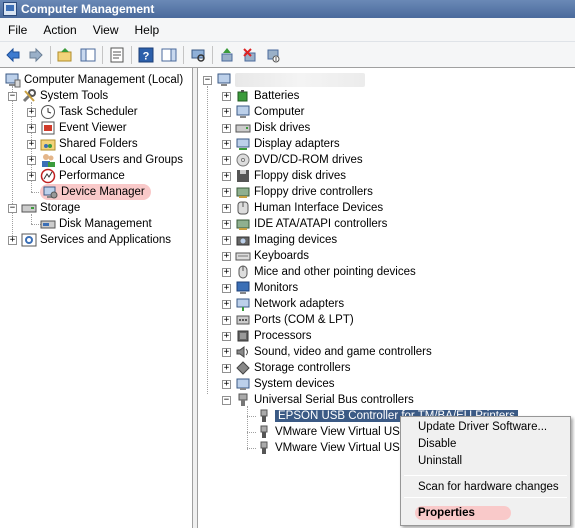  What do you see at coordinates (334, 400) in the screenshot?
I see `device-category-label: Universal Serial Bus controllers` at bounding box center [334, 400].